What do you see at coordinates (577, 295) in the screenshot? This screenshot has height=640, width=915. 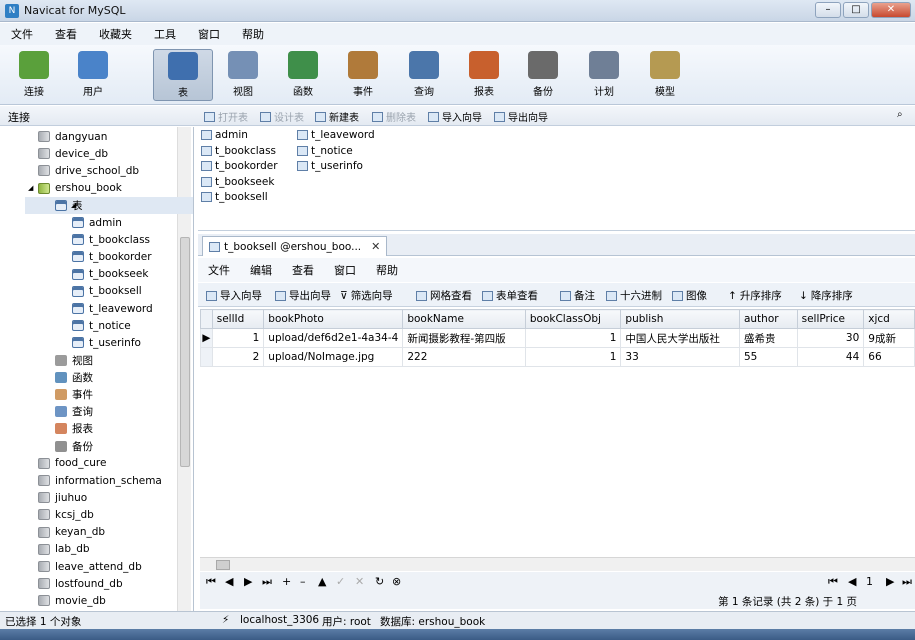 I see `memo-button: 备注` at bounding box center [577, 295].